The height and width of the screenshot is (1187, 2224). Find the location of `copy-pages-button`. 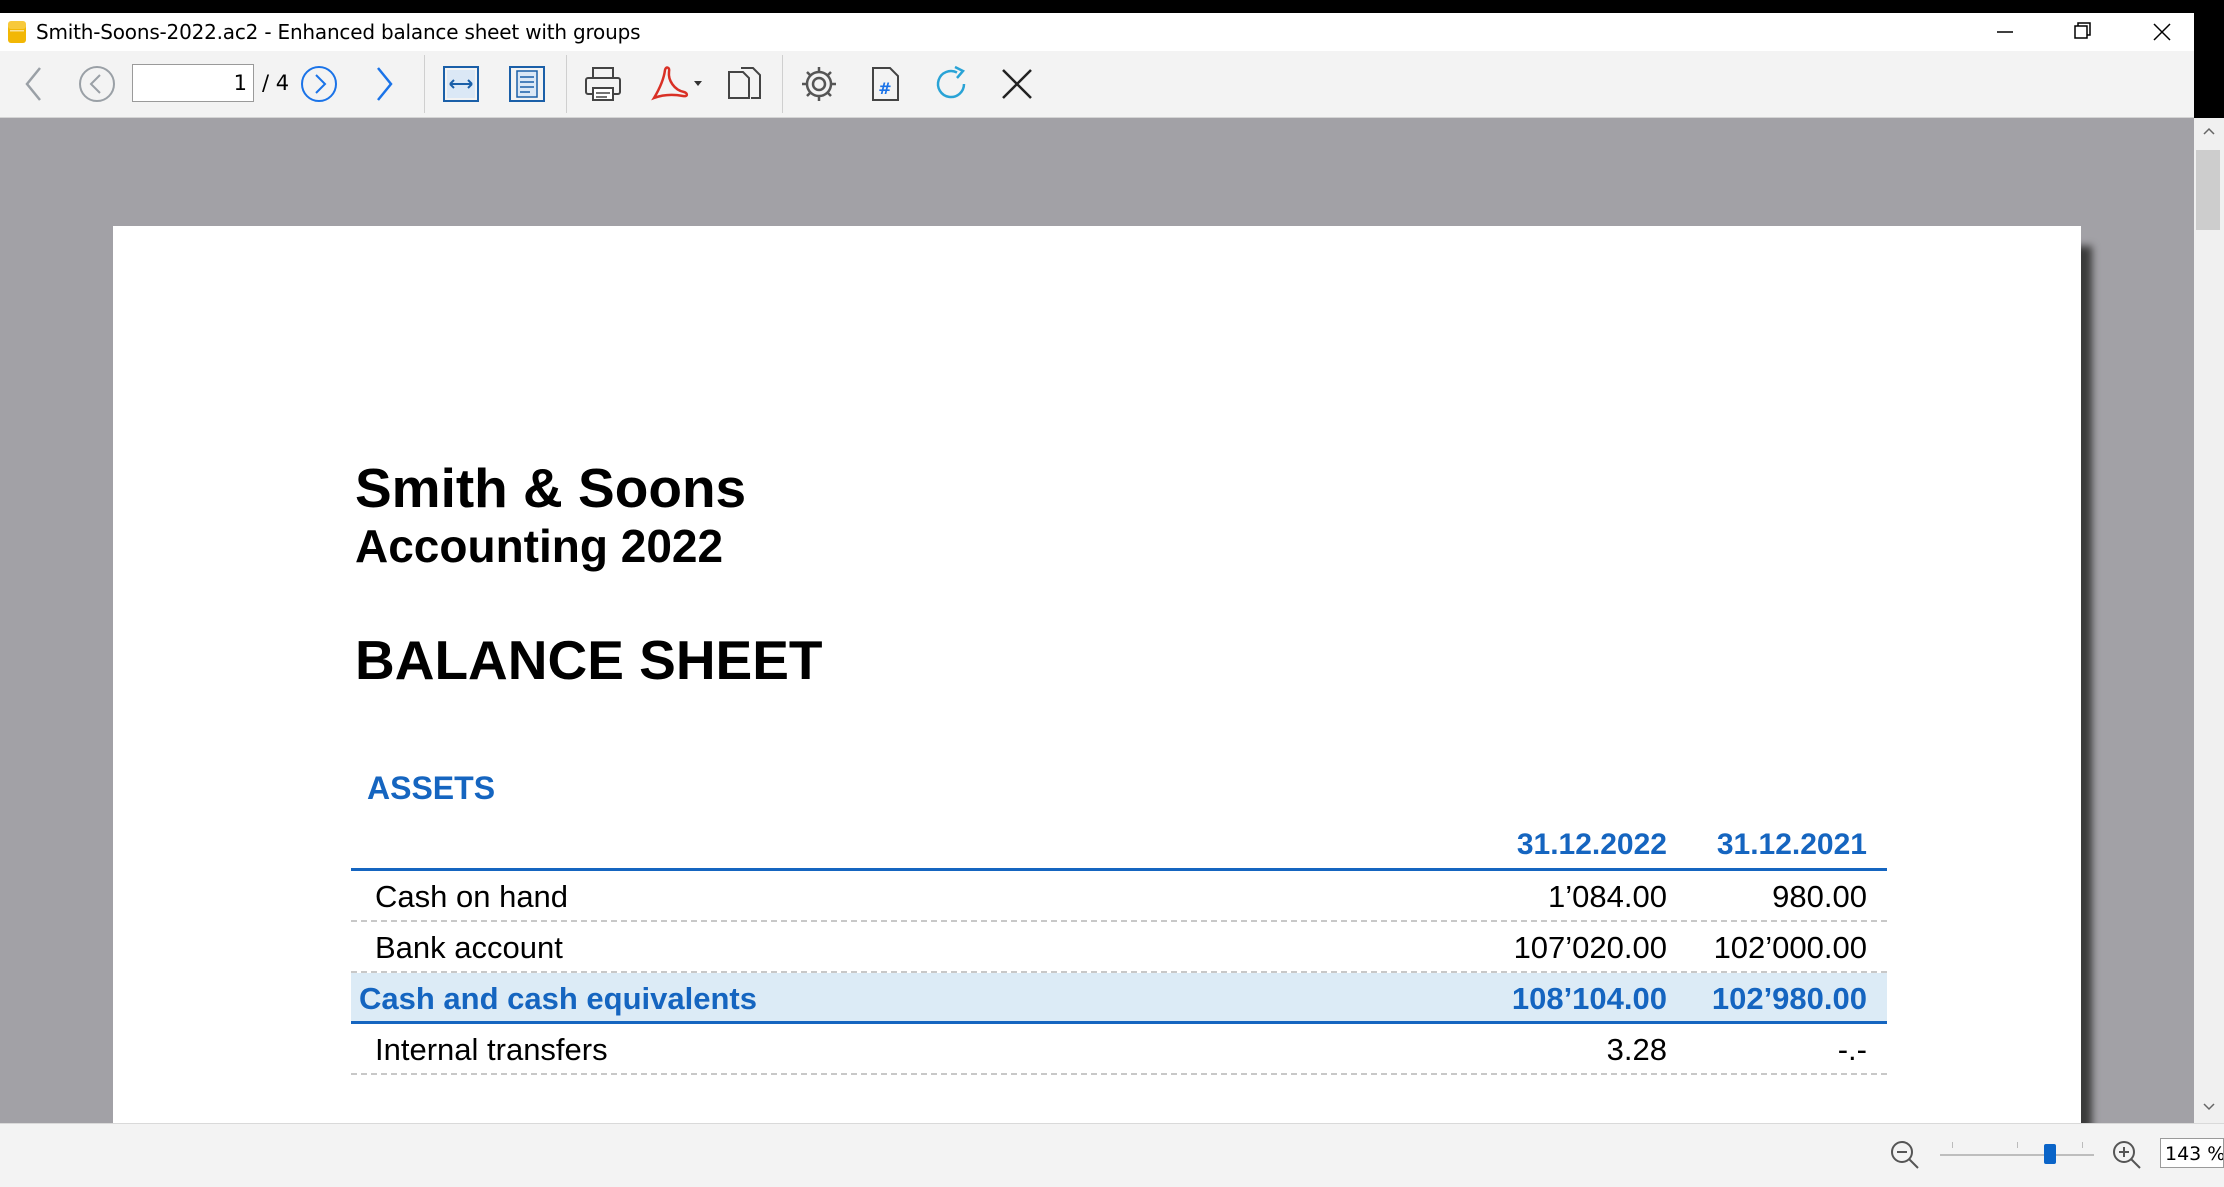

copy-pages-button is located at coordinates (745, 84).